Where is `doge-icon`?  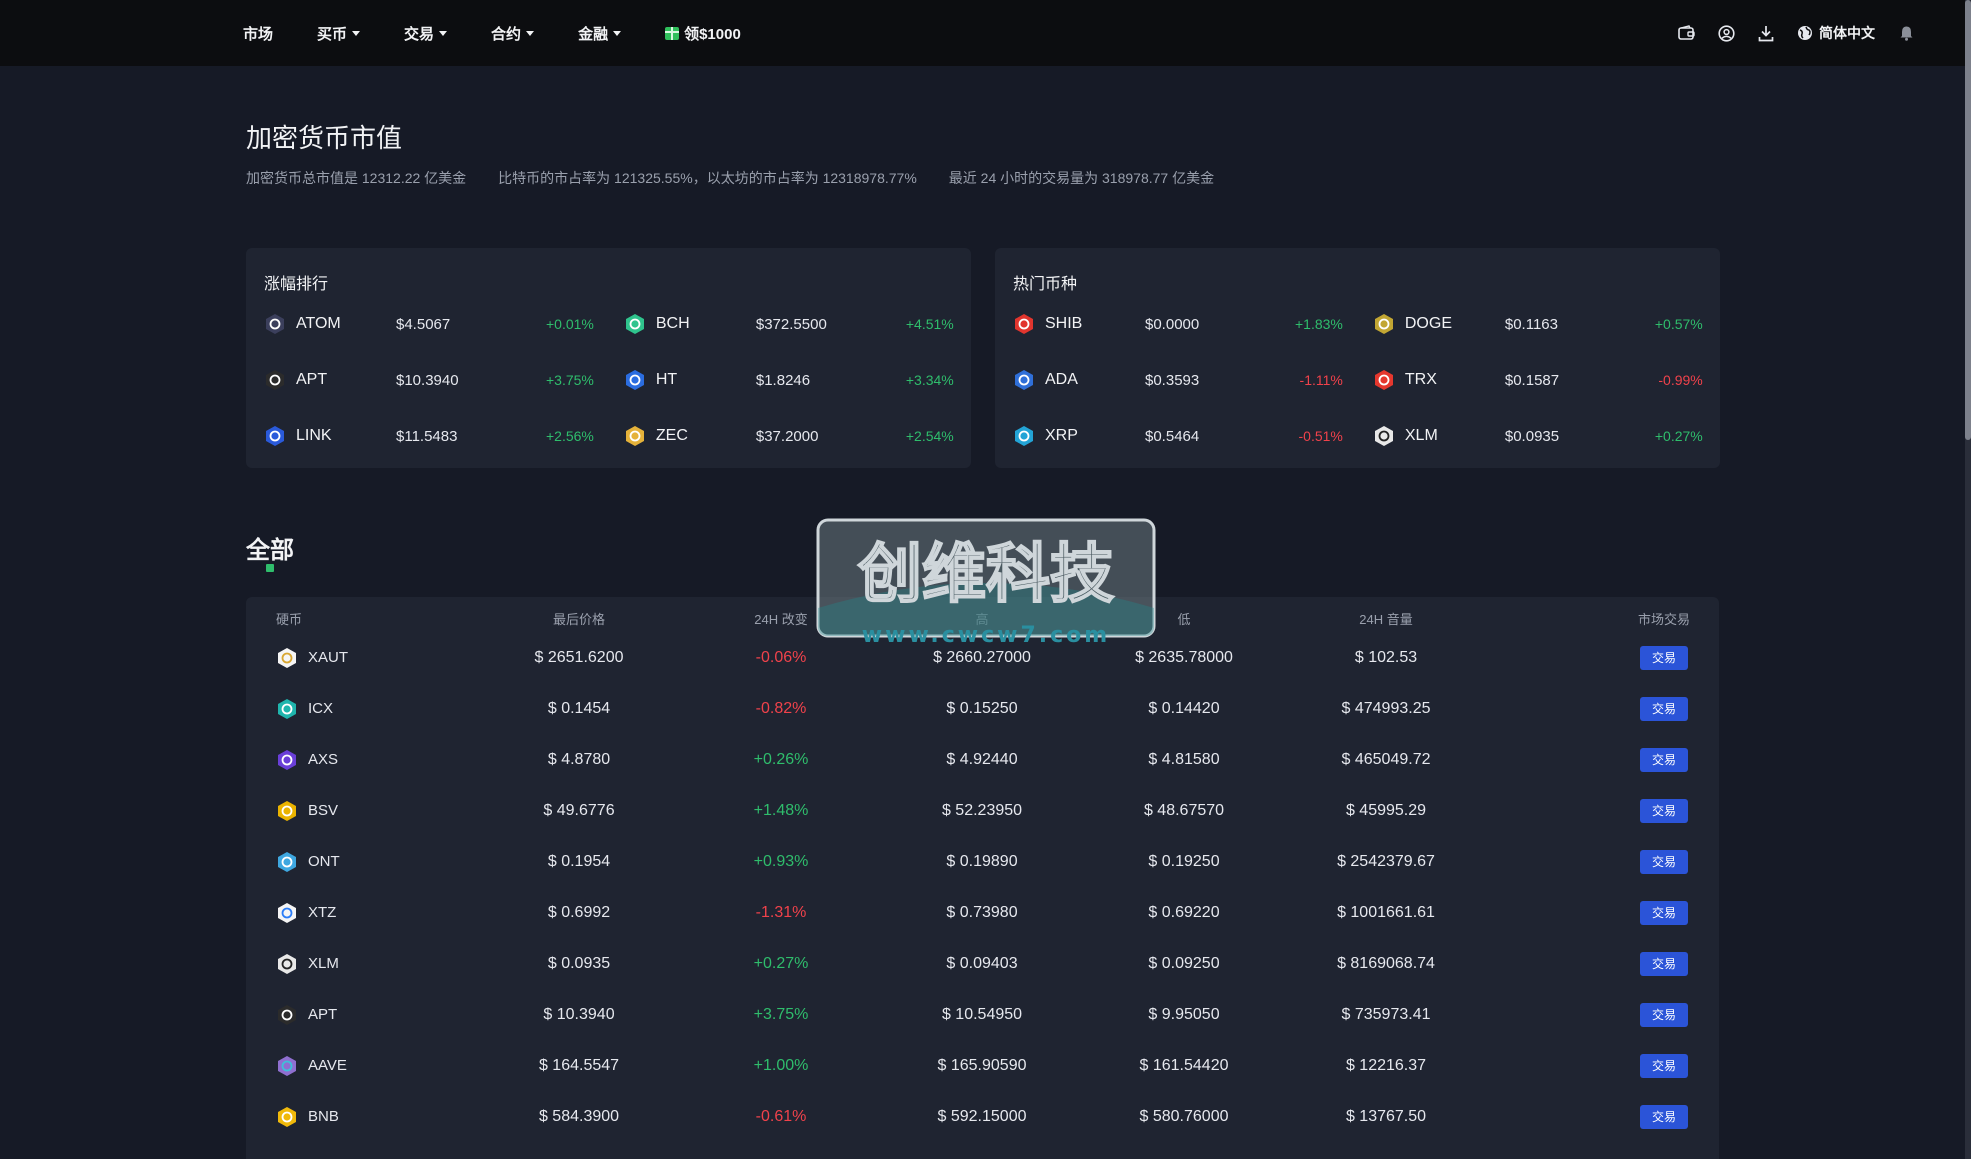 doge-icon is located at coordinates (1384, 324).